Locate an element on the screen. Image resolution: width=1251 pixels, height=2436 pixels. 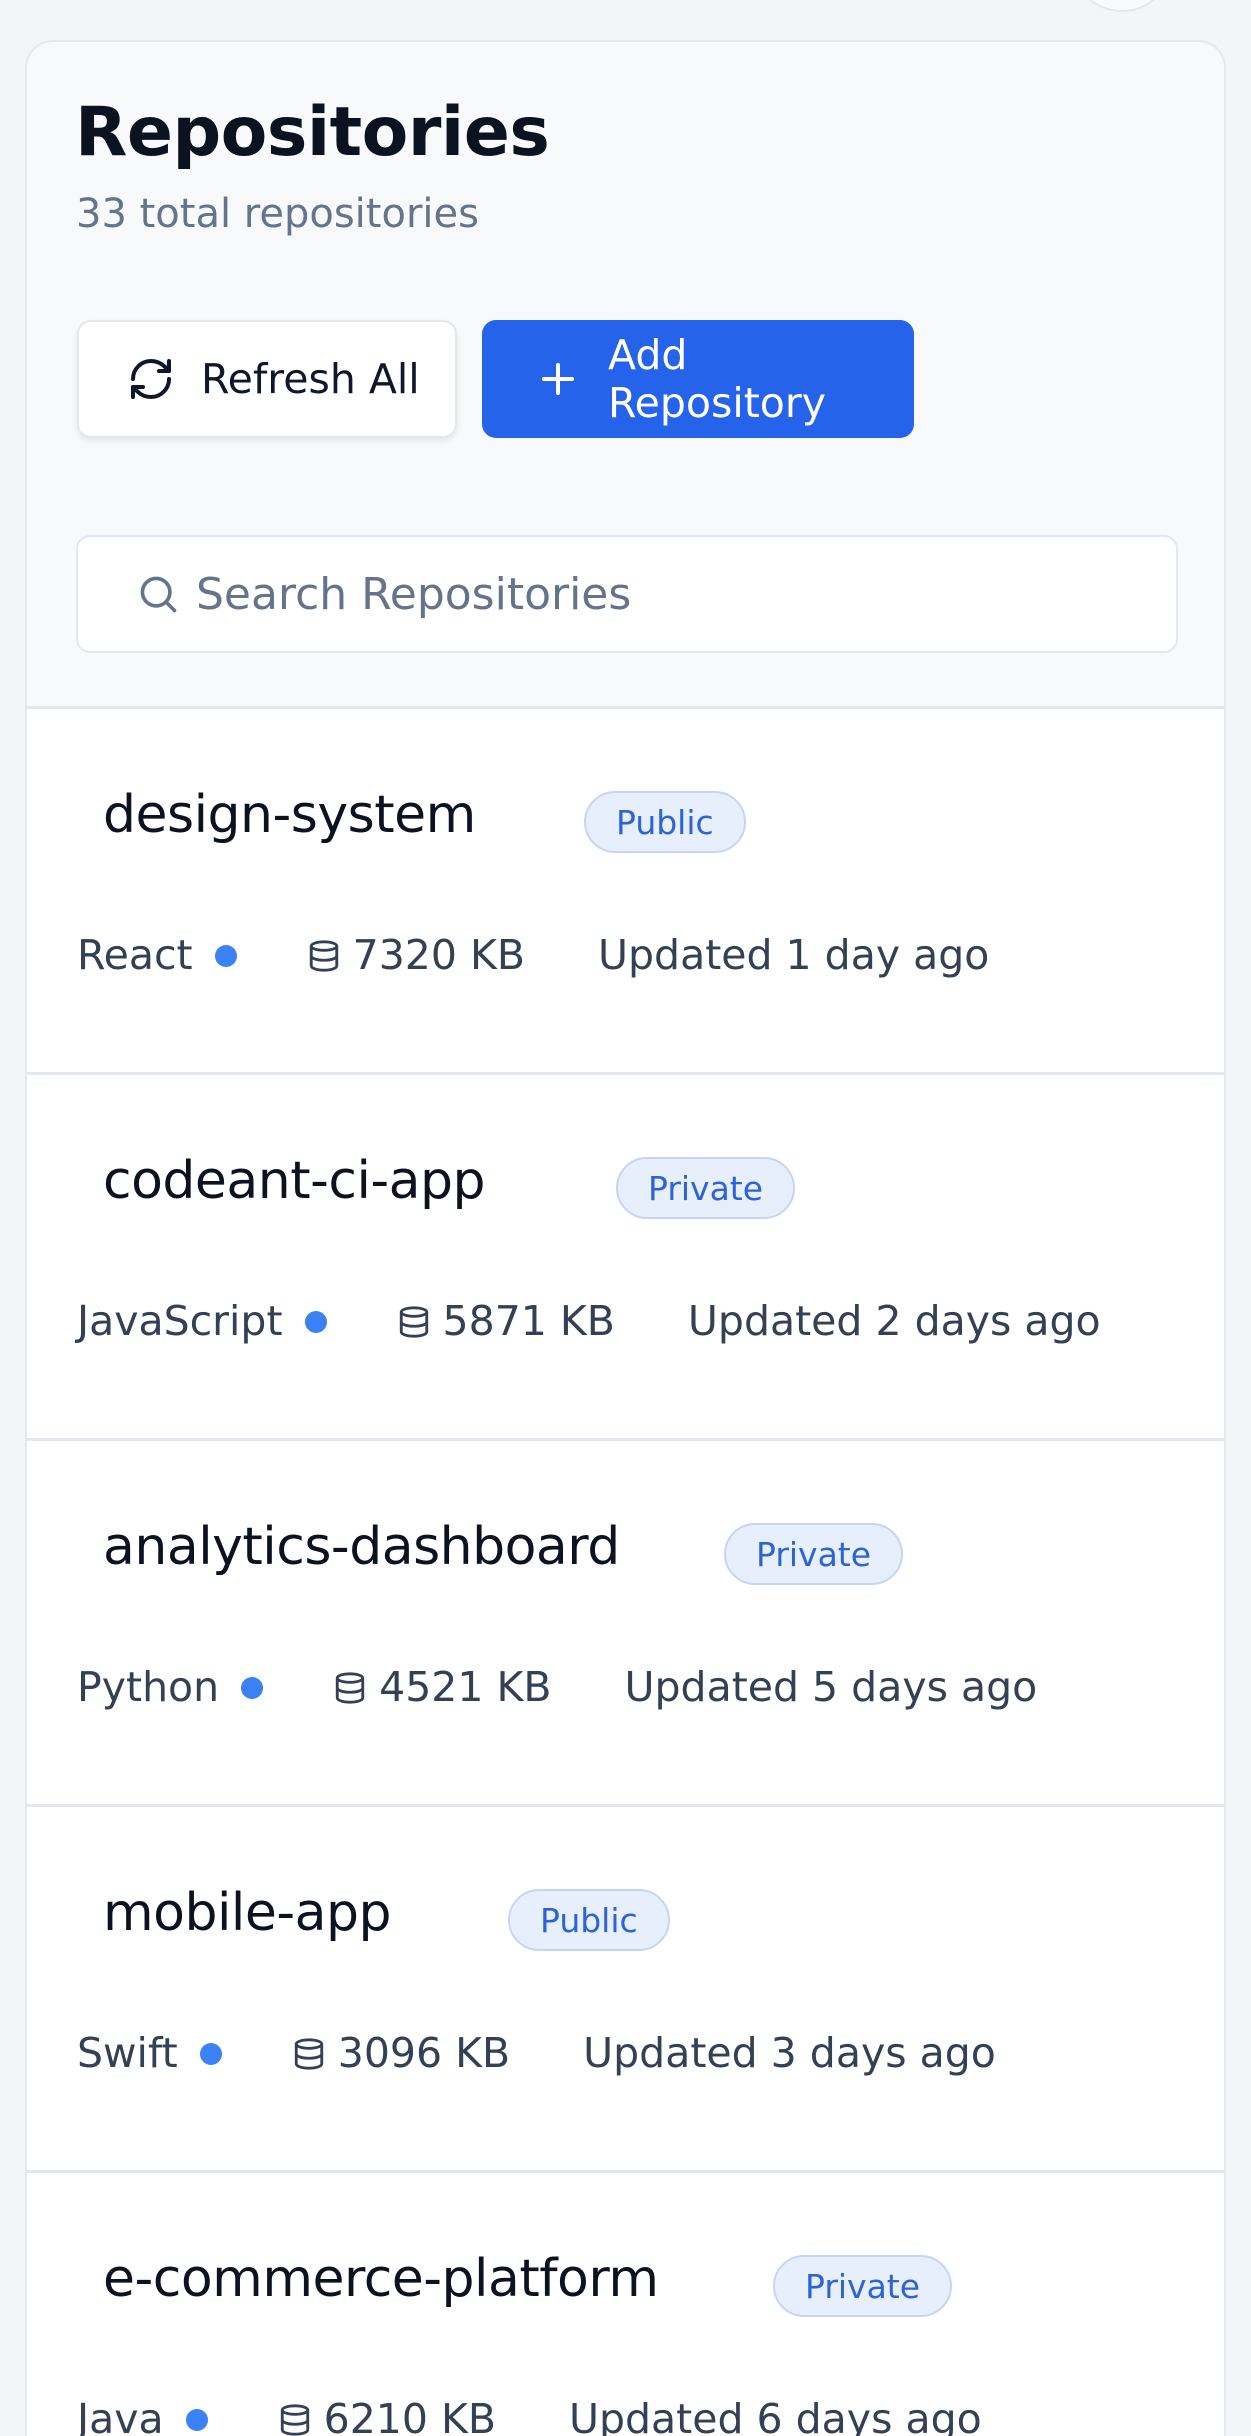
repository-size: 3096 KB is located at coordinates (424, 2053).